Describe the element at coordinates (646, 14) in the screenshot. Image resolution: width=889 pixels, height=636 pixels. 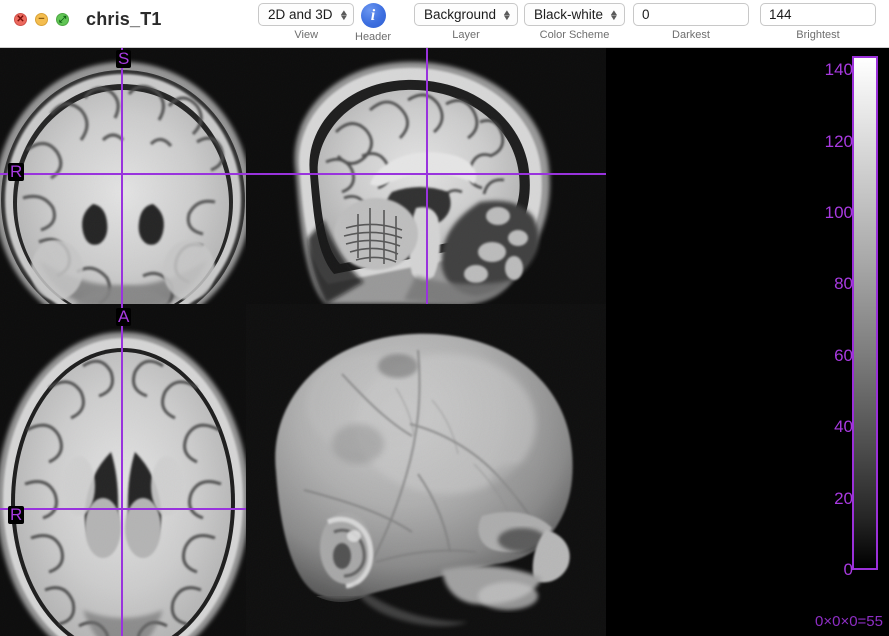
I see `darkest-input-value: 0` at that location.